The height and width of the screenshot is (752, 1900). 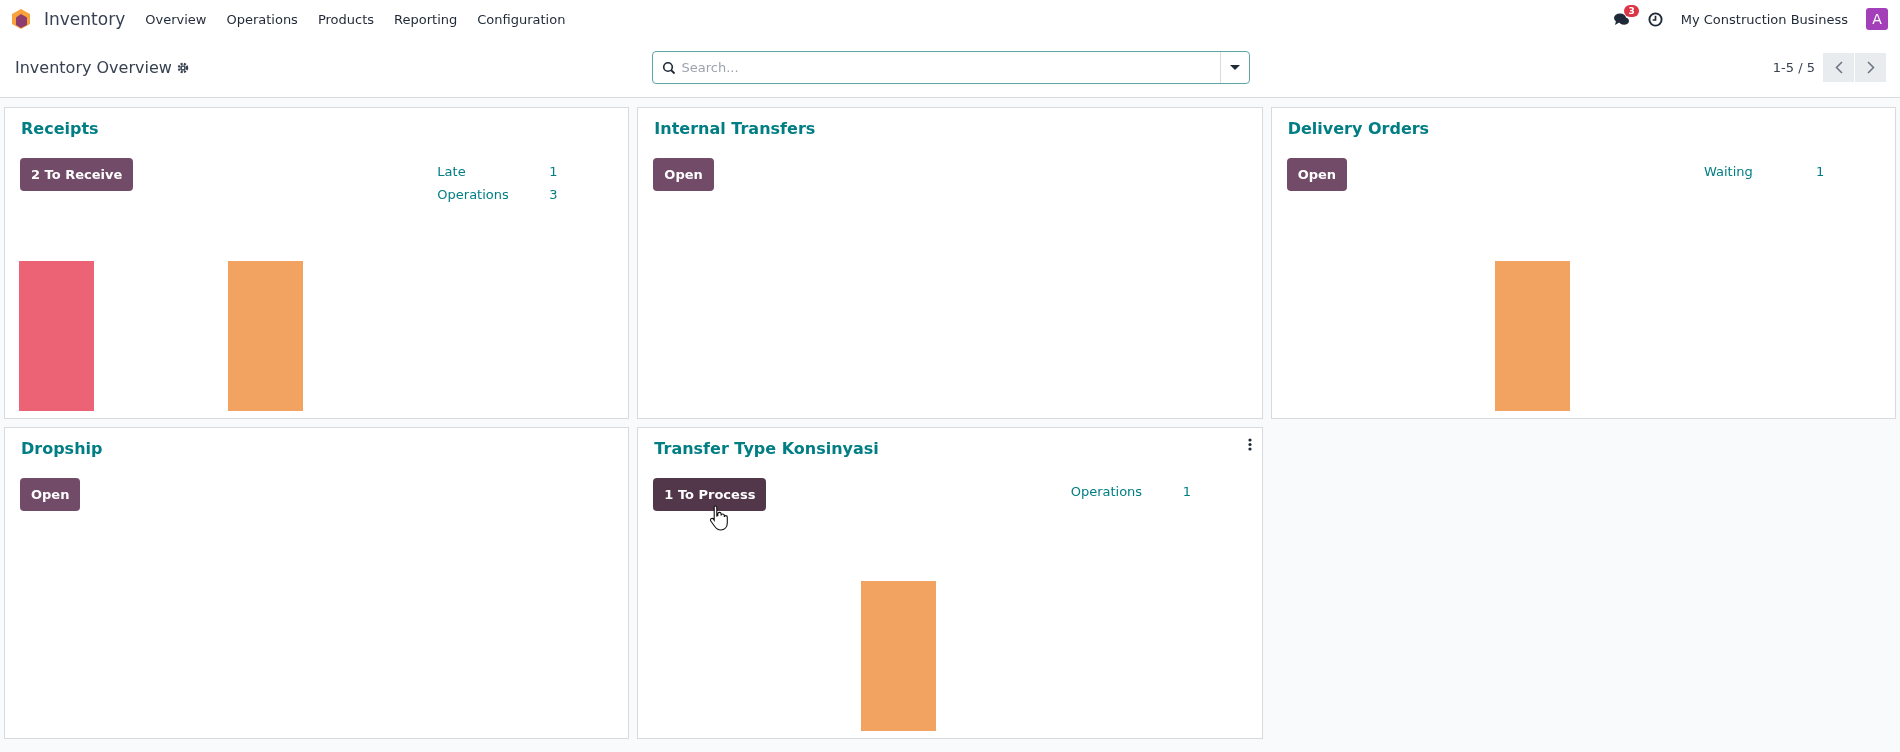 I want to click on caret-icon, so click(x=1234, y=67).